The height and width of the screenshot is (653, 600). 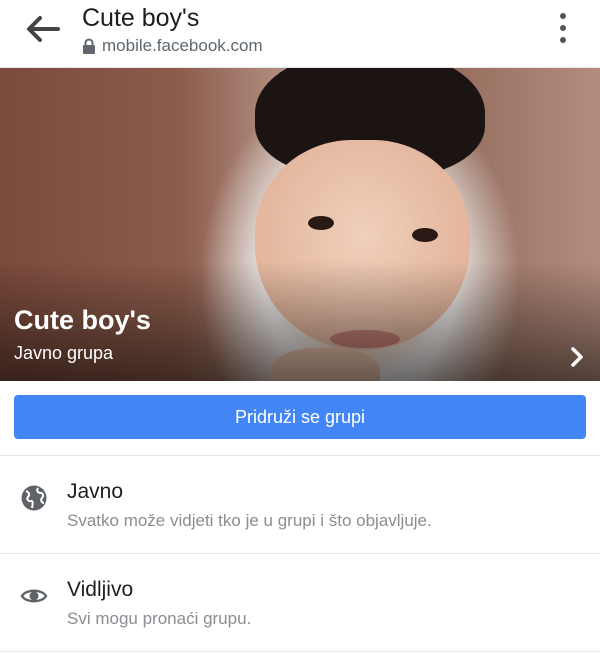 I want to click on url-display: mobile.facebook.com, so click(x=172, y=46).